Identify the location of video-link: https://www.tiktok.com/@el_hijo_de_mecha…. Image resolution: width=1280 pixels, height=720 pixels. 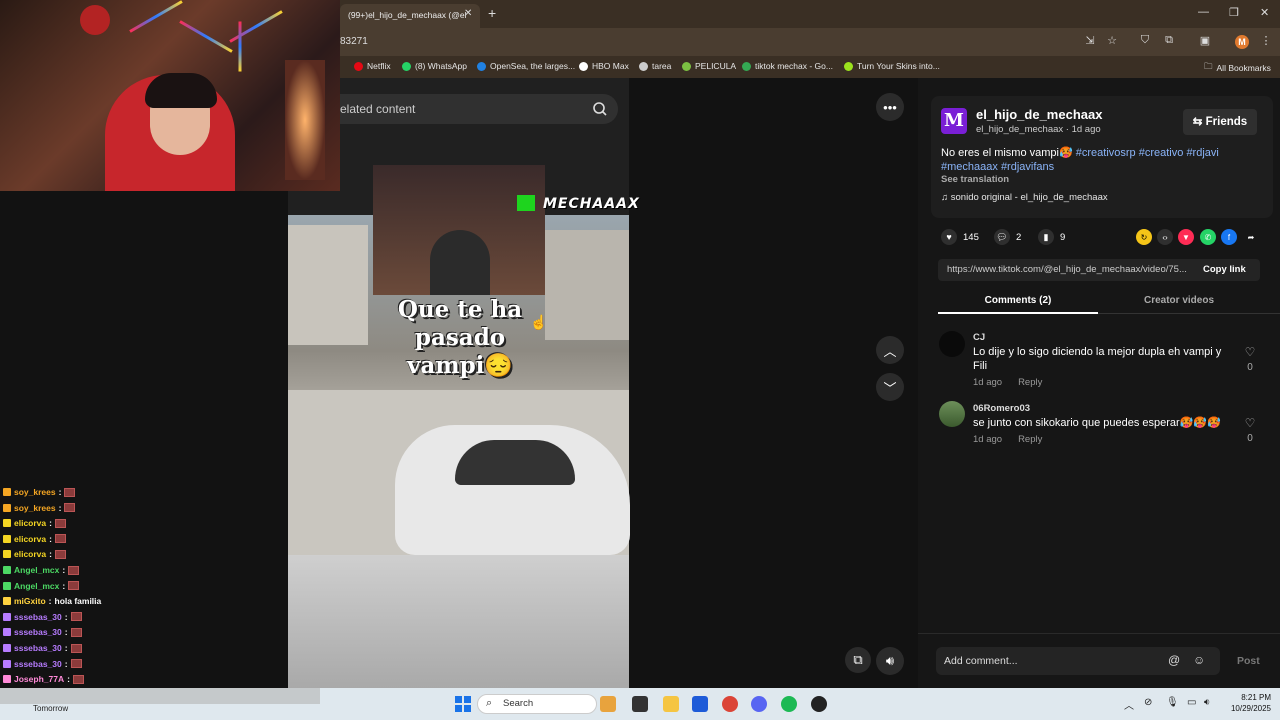
(1070, 269).